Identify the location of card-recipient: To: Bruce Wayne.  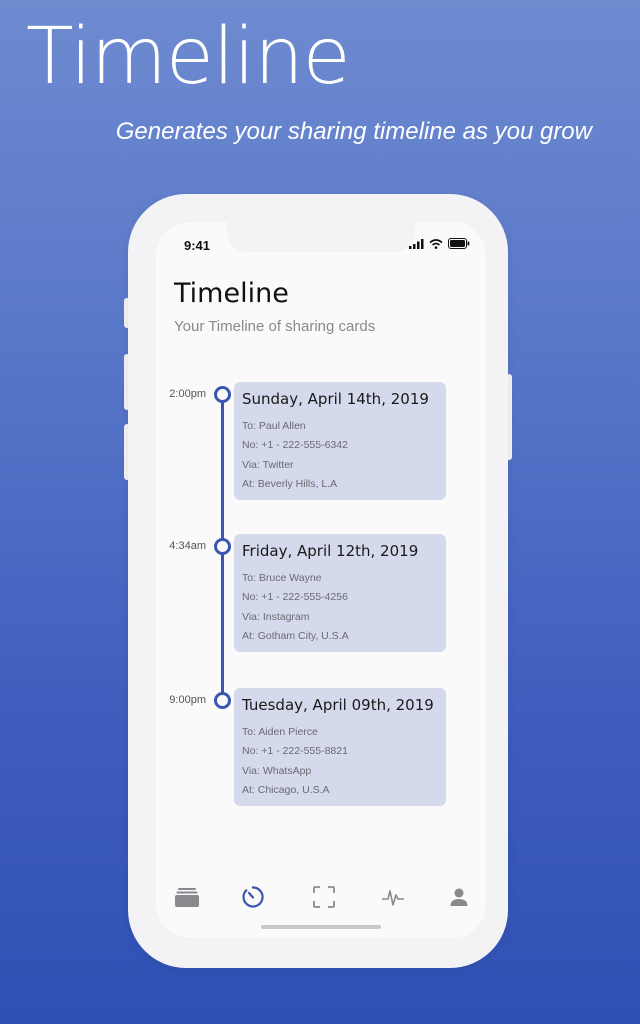
(282, 578).